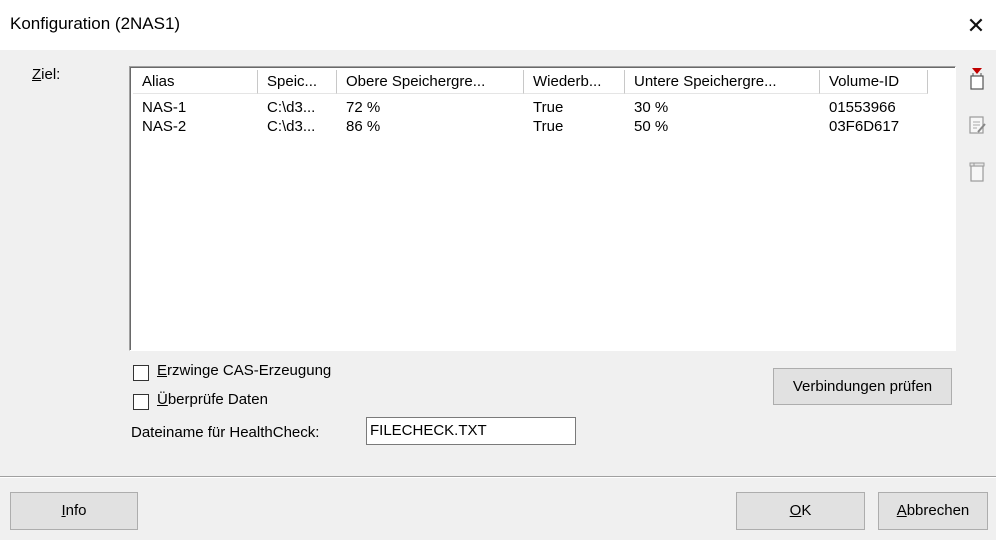  I want to click on info-button: Info, so click(74, 511).